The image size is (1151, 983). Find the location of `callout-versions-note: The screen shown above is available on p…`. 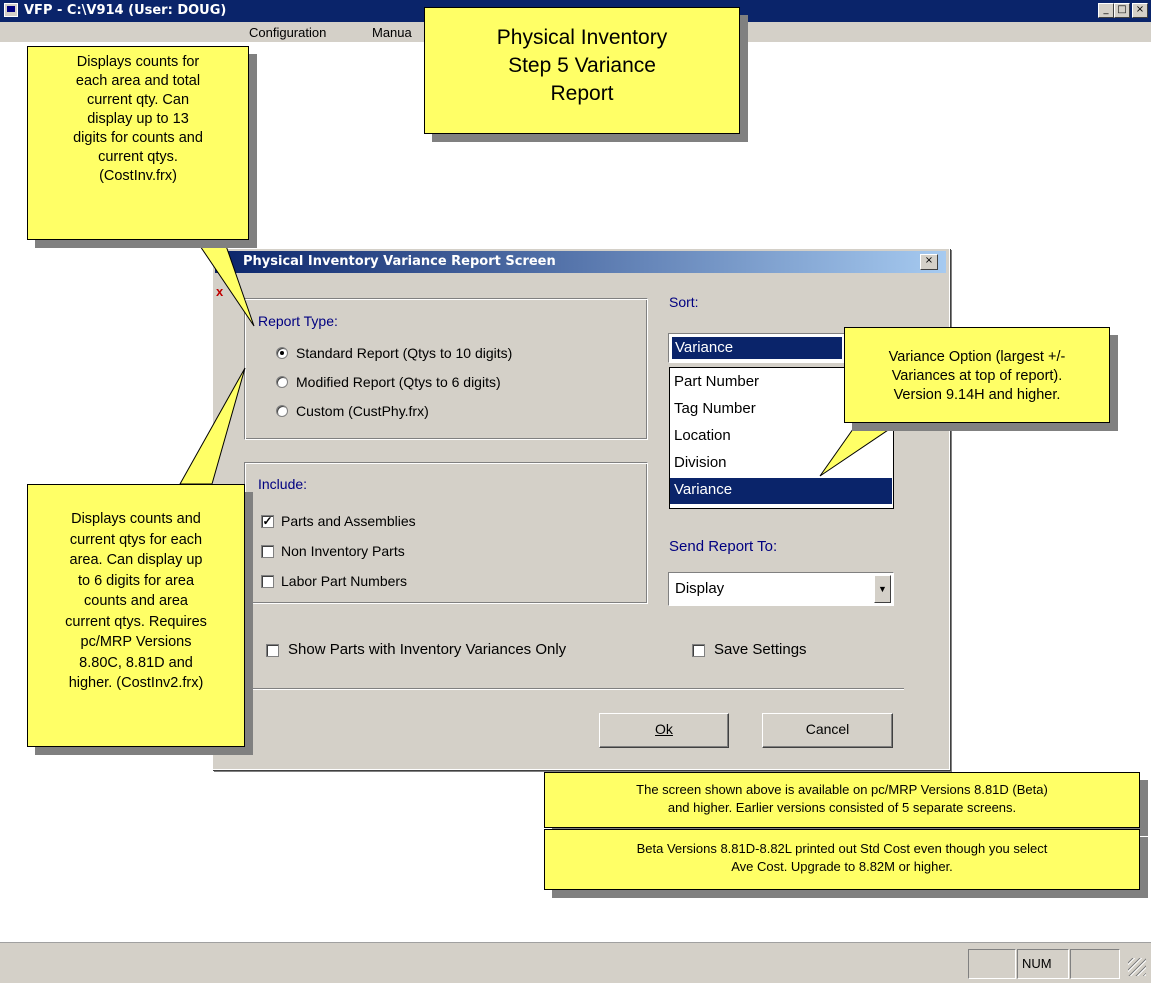

callout-versions-note: The screen shown above is available on p… is located at coordinates (842, 800).